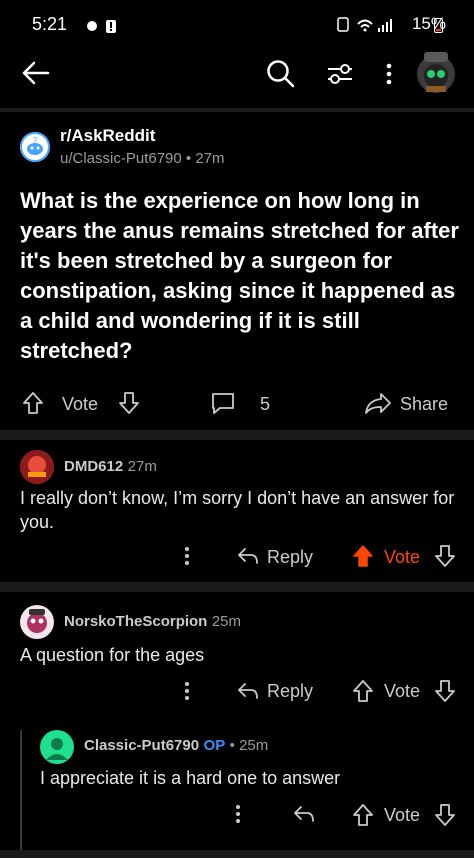 Image resolution: width=474 pixels, height=858 pixels. Describe the element at coordinates (424, 404) in the screenshot. I see `share-label: Share` at that location.